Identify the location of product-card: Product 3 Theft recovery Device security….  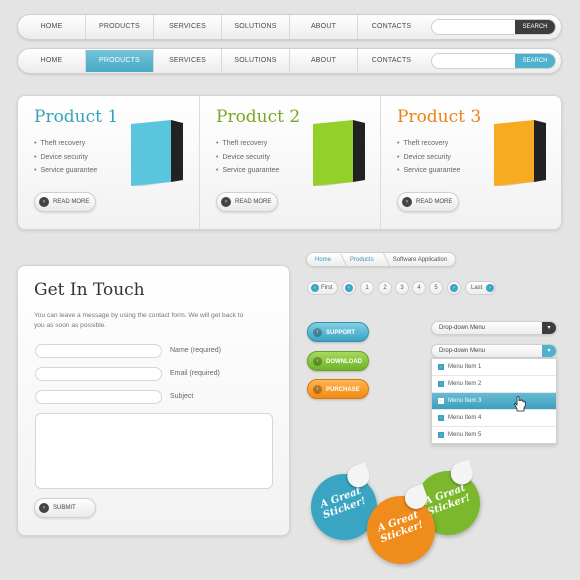
(470, 162).